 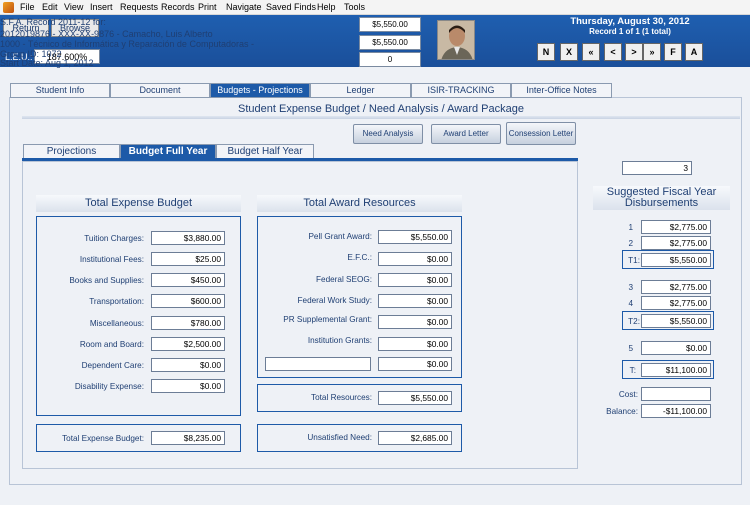 I want to click on start-date-line: Start Date: Aug 1, 2012, so click(x=47, y=63).